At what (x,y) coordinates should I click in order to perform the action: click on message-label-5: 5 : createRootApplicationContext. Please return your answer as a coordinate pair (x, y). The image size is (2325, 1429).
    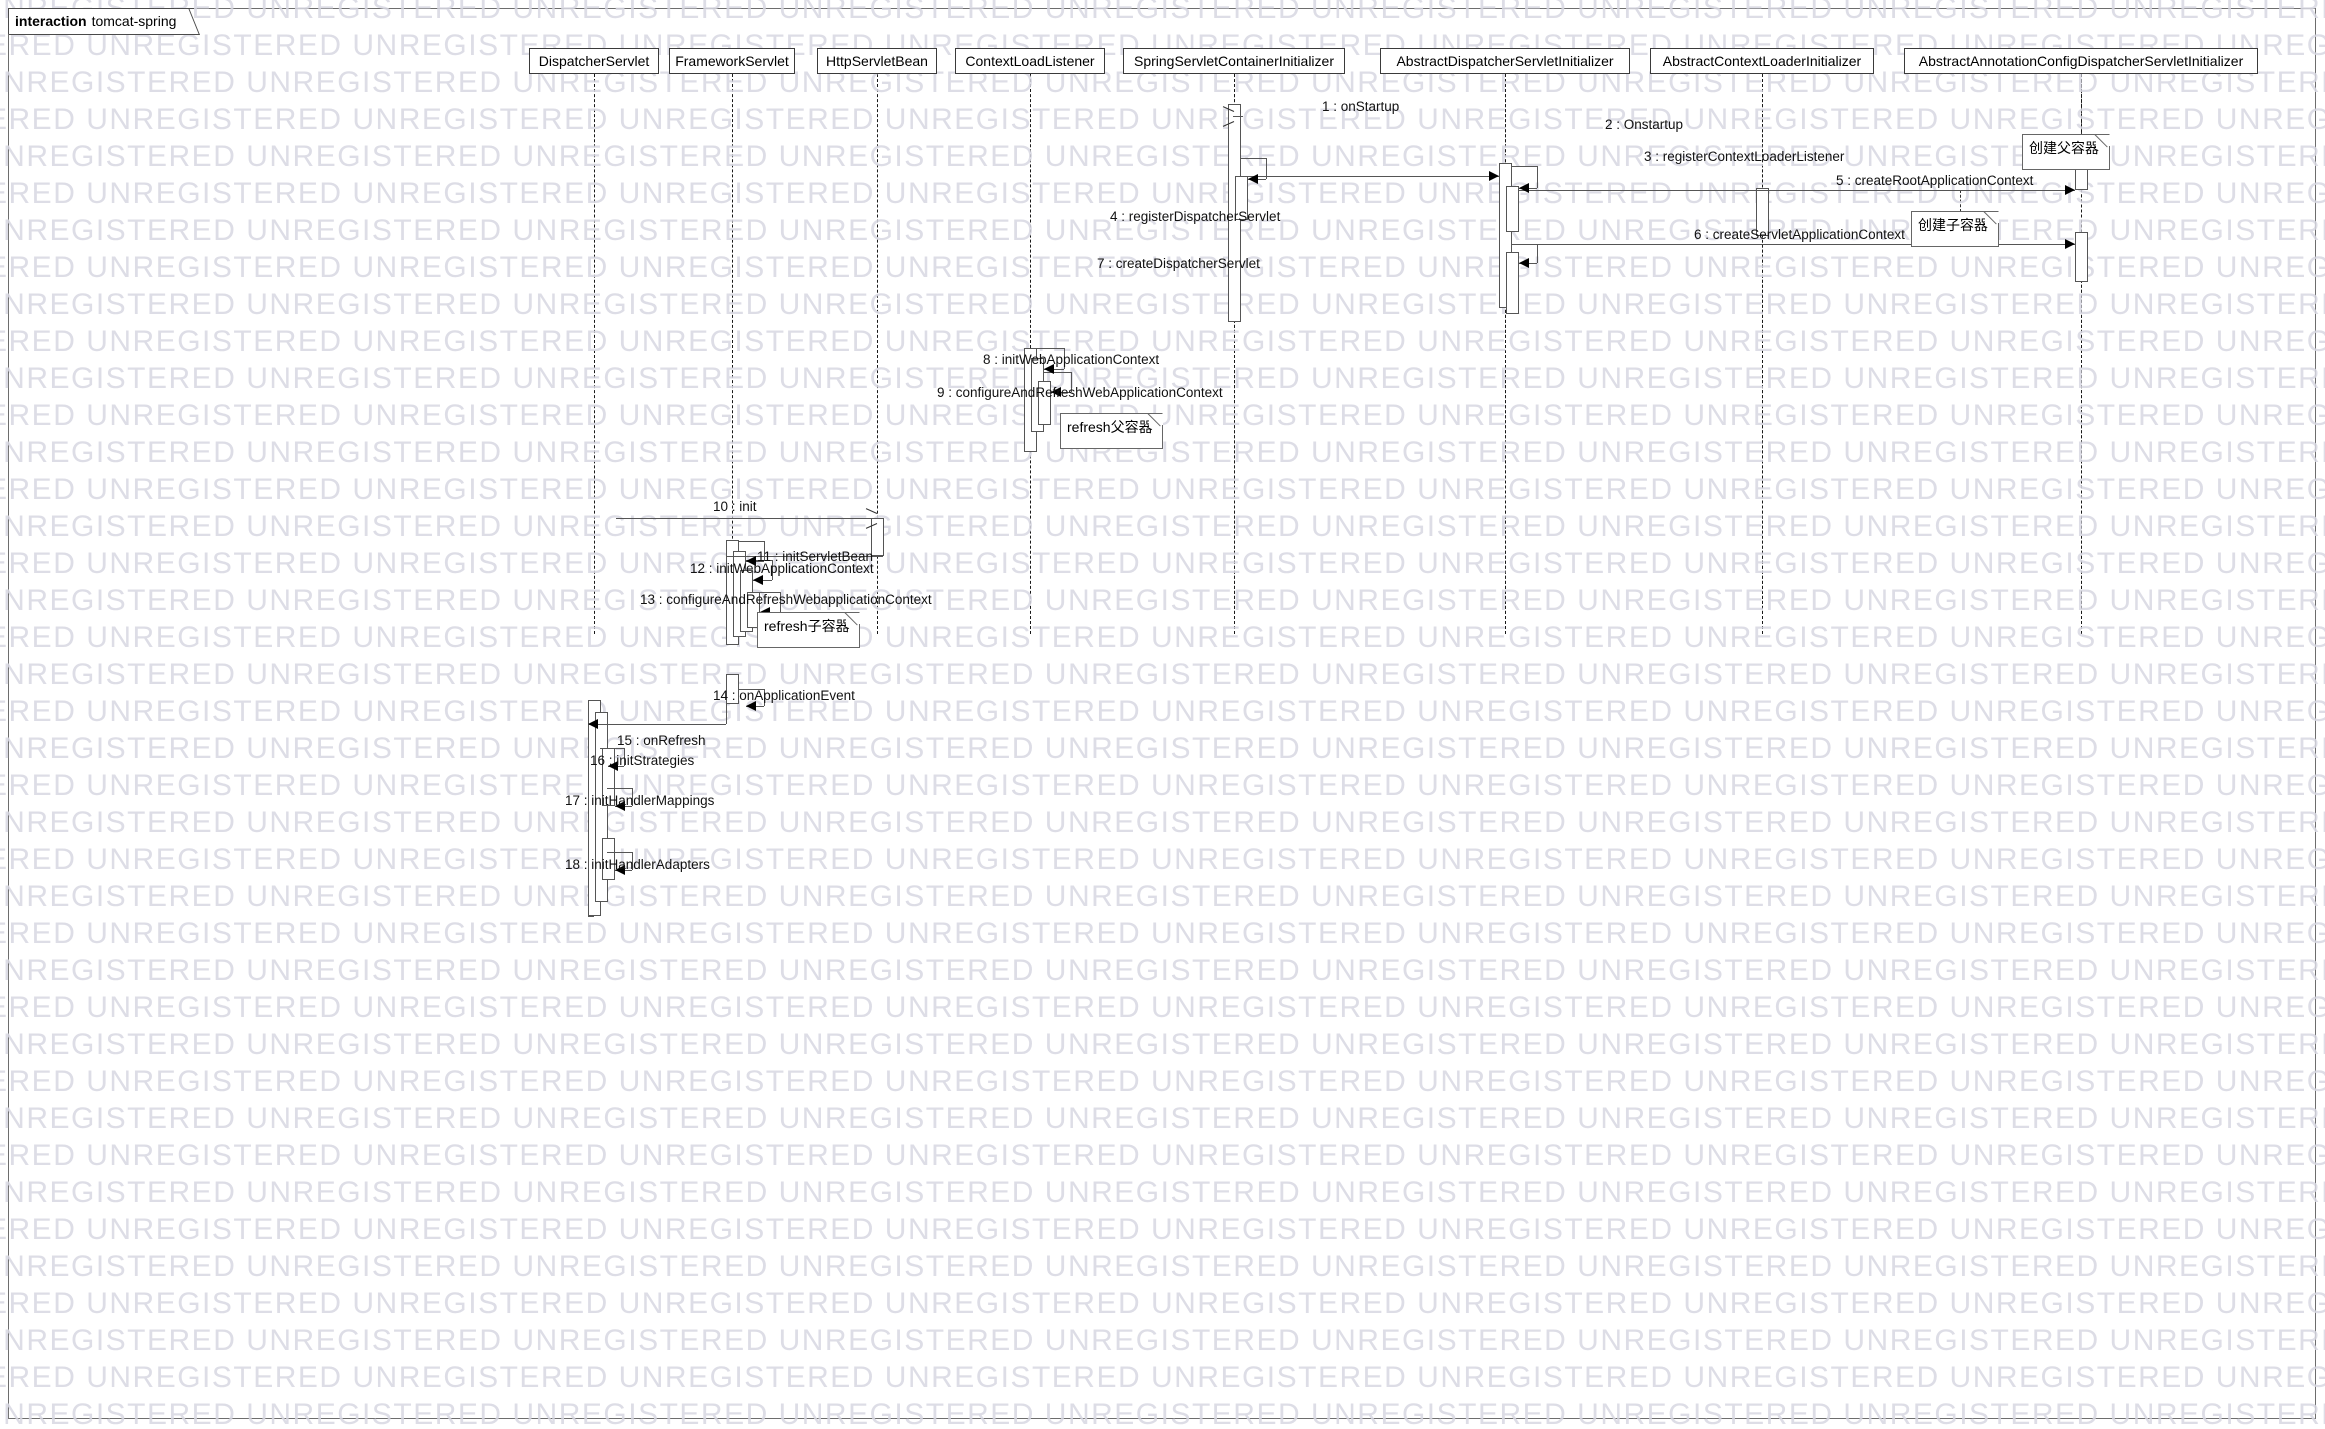
    Looking at the image, I should click on (1935, 180).